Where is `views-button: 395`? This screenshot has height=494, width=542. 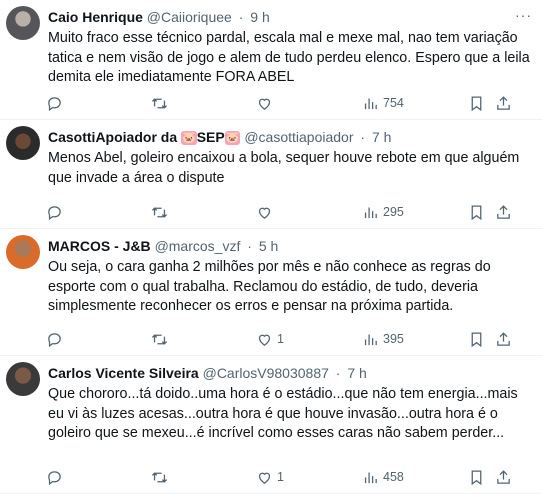 views-button: 395 is located at coordinates (383, 339).